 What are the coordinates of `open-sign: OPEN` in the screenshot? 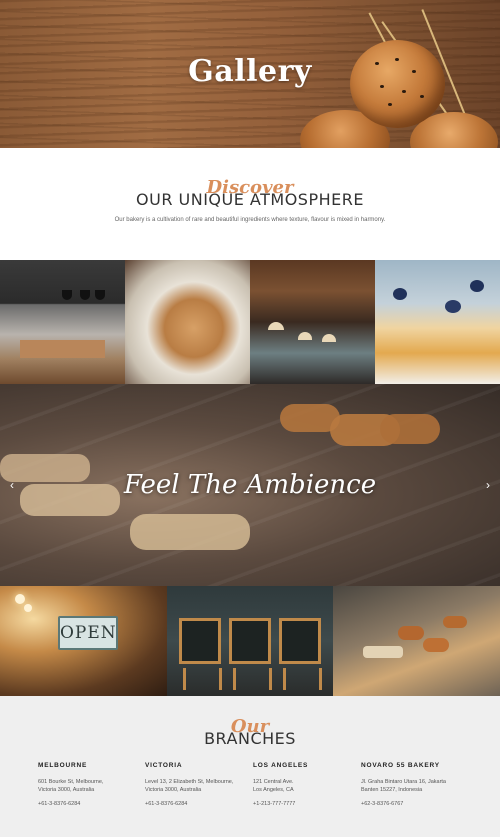 It's located at (88, 633).